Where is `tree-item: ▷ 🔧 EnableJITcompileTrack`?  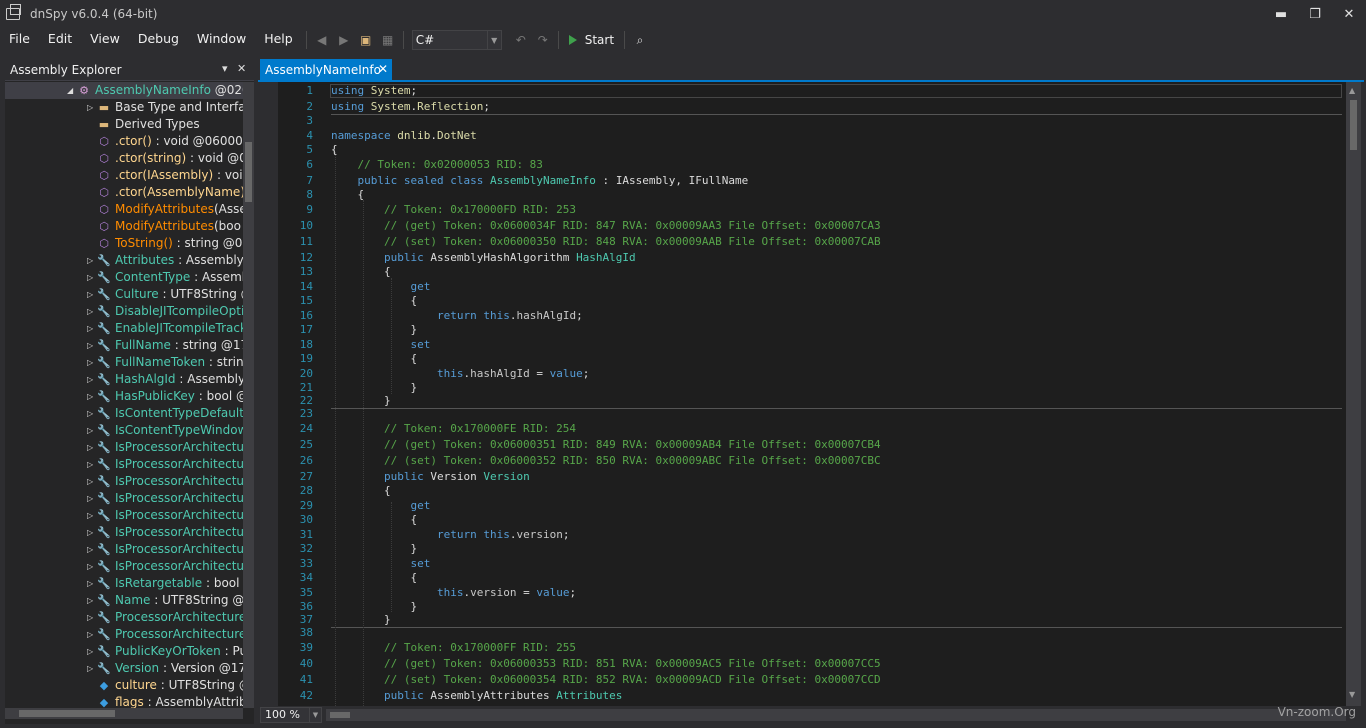 tree-item: ▷ 🔧 EnableJITcompileTrack is located at coordinates (124, 328).